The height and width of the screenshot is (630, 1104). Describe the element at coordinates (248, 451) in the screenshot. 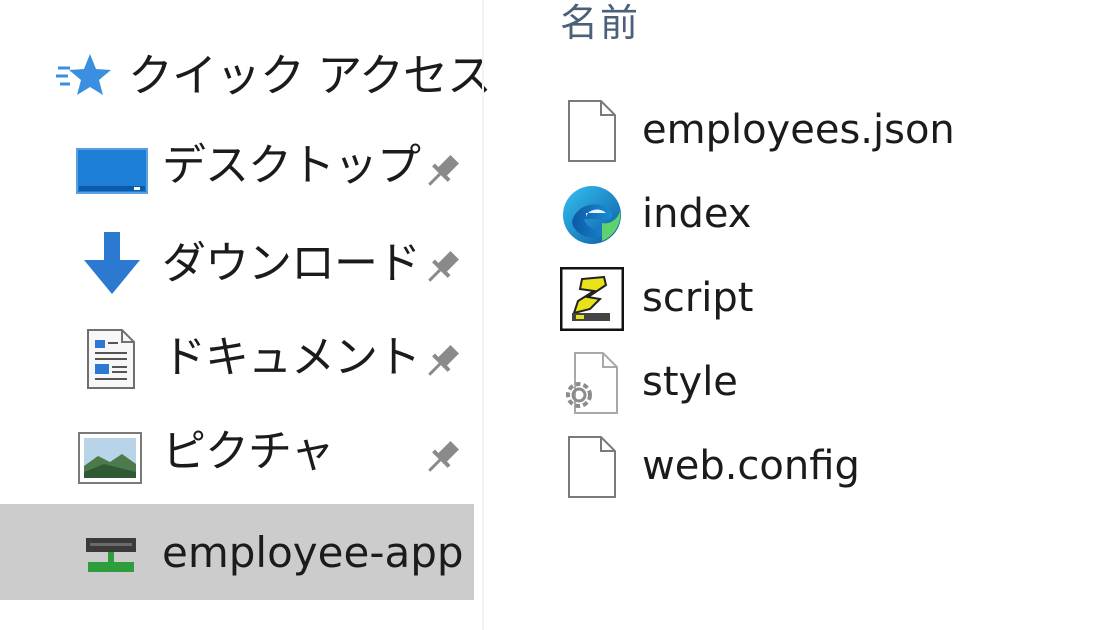

I see `nav-item-label: ピクチャ` at that location.